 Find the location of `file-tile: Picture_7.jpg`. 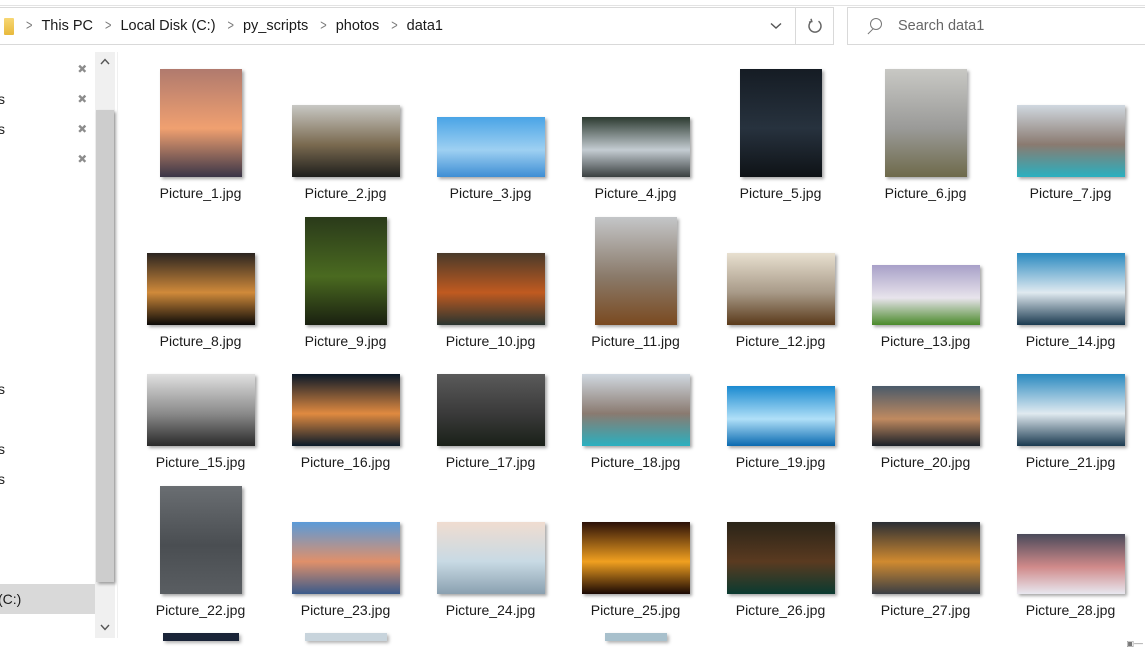

file-tile: Picture_7.jpg is located at coordinates (1070, 126).